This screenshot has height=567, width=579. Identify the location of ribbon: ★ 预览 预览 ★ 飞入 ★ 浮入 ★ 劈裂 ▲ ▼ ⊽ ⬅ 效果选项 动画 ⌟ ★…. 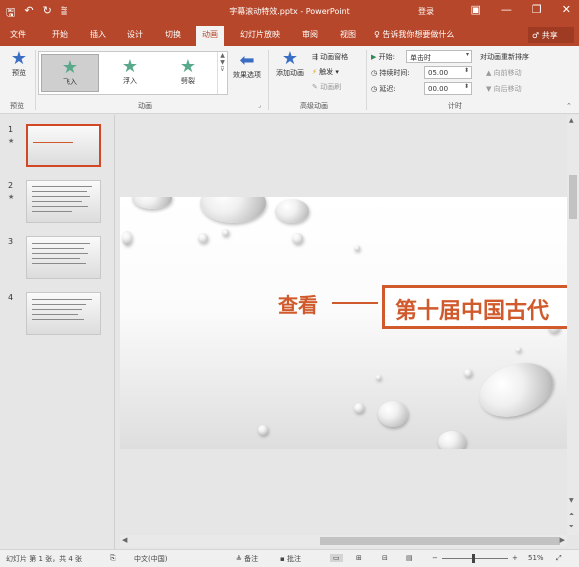
(289, 80).